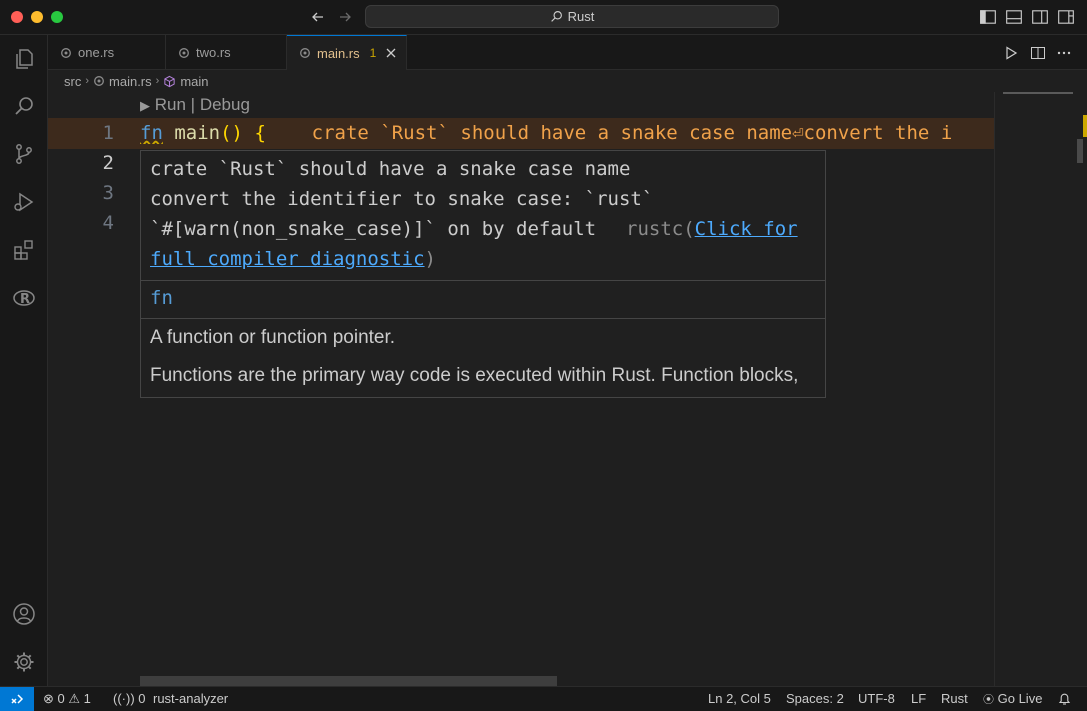  What do you see at coordinates (197, 133) in the screenshot?
I see `code-function-name: main` at bounding box center [197, 133].